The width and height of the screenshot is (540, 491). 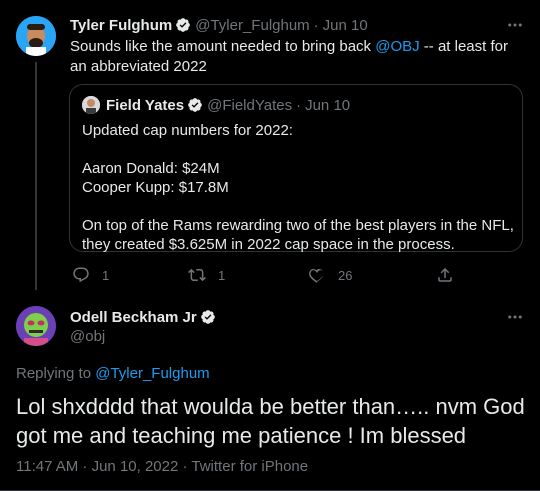 I want to click on replying-to-label: Replying to, so click(x=56, y=373).